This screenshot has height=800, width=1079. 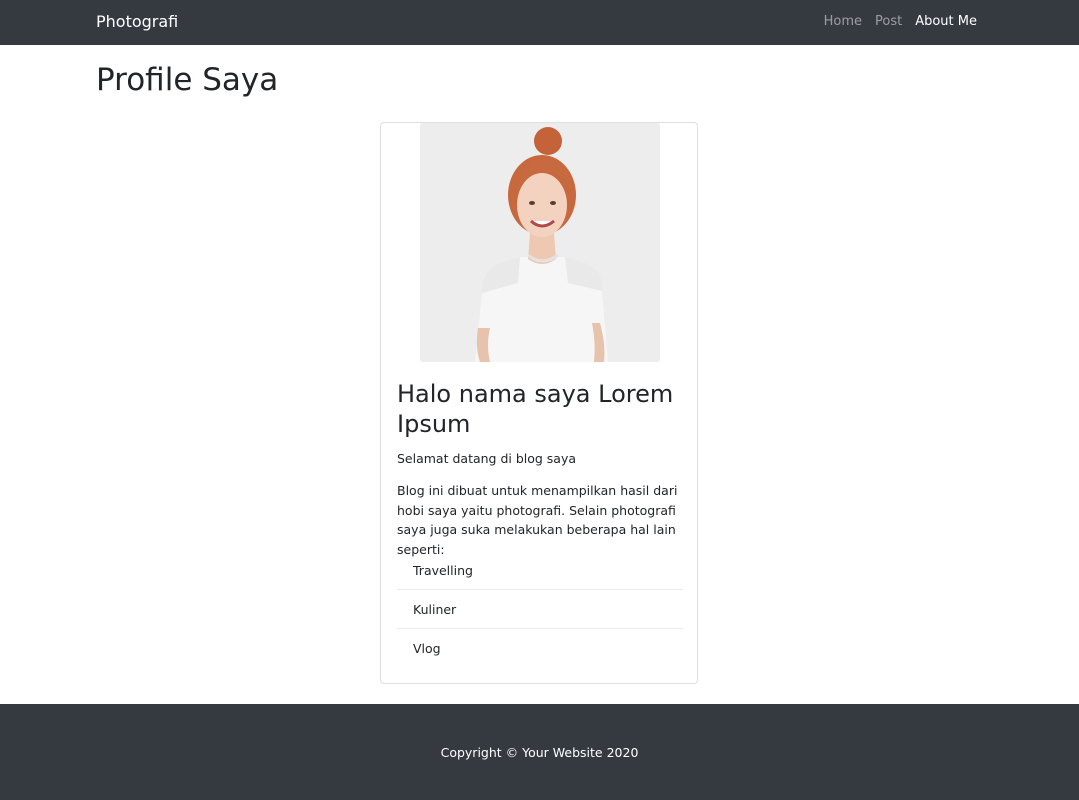 What do you see at coordinates (888, 21) in the screenshot?
I see `nav-link-post: Post` at bounding box center [888, 21].